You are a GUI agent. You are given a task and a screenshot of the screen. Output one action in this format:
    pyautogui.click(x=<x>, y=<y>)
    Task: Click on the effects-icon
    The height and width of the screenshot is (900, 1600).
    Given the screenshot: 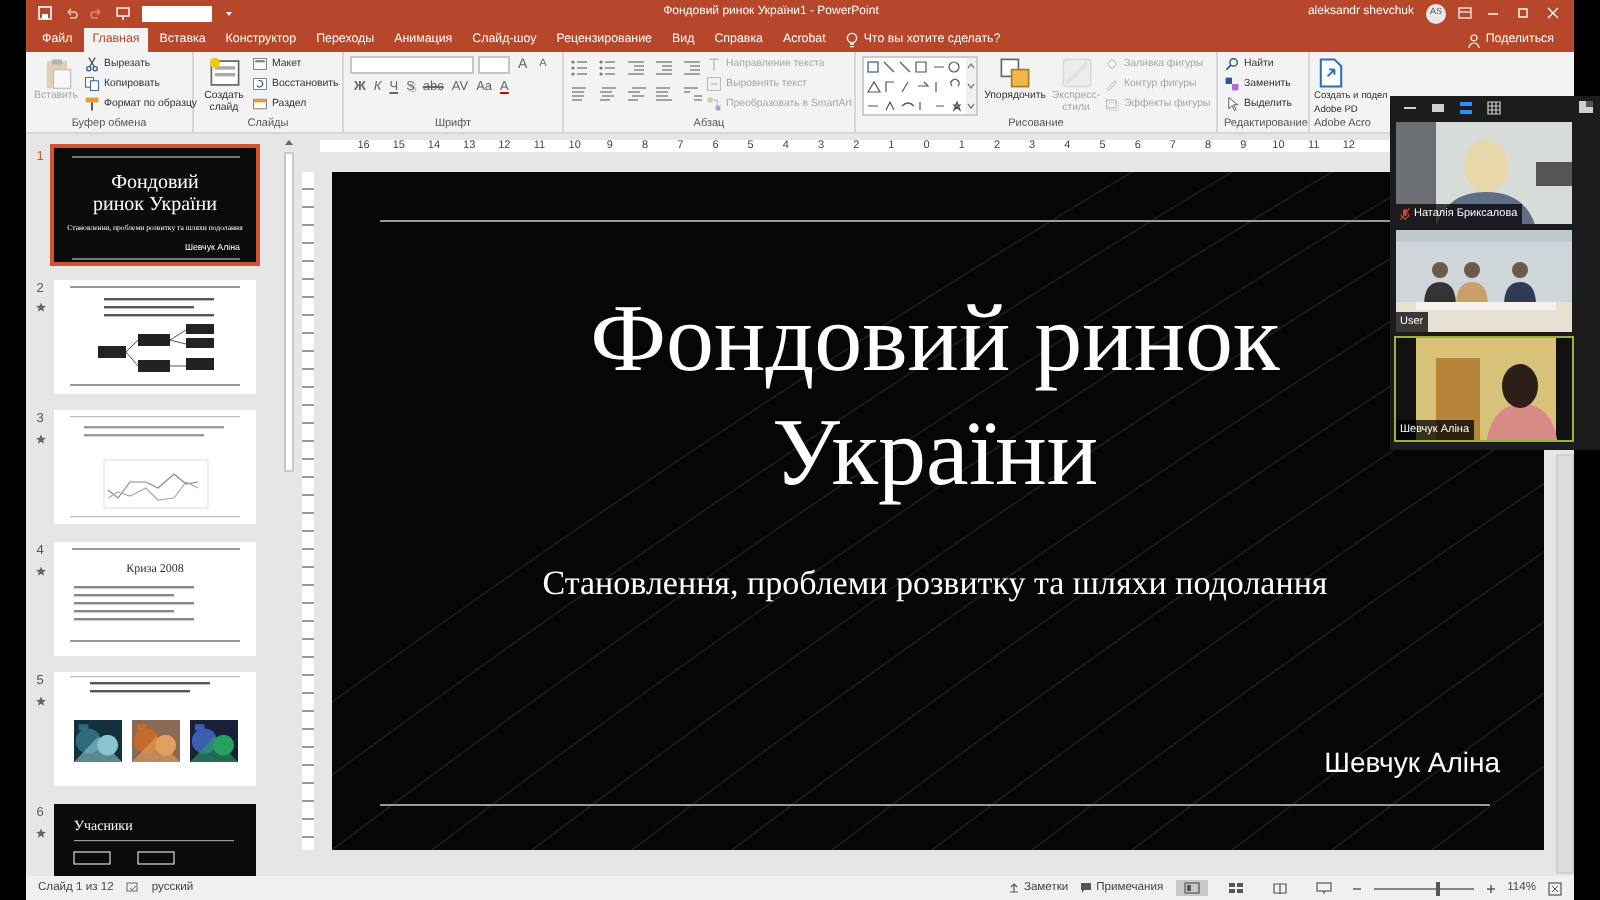 What is the action you would take?
    pyautogui.click(x=1112, y=104)
    